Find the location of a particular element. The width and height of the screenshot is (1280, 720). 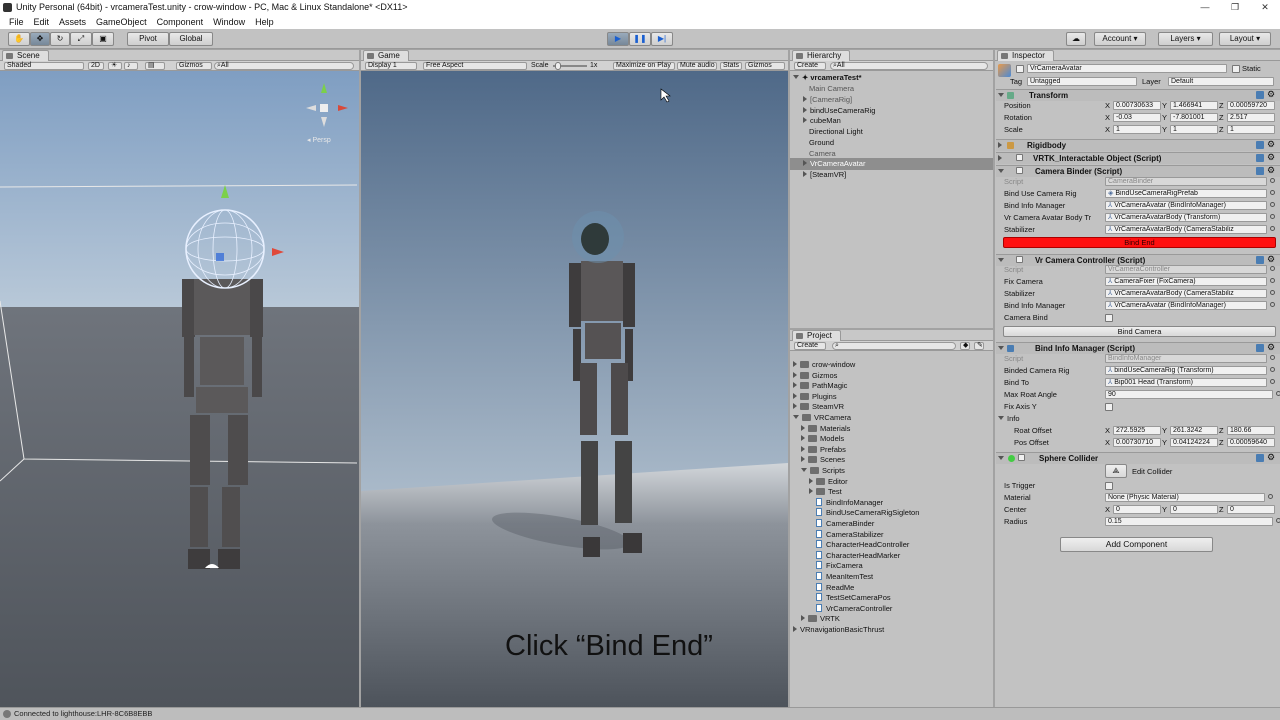

sphere-collider-header: Sphere Collider is located at coordinates (1138, 458).